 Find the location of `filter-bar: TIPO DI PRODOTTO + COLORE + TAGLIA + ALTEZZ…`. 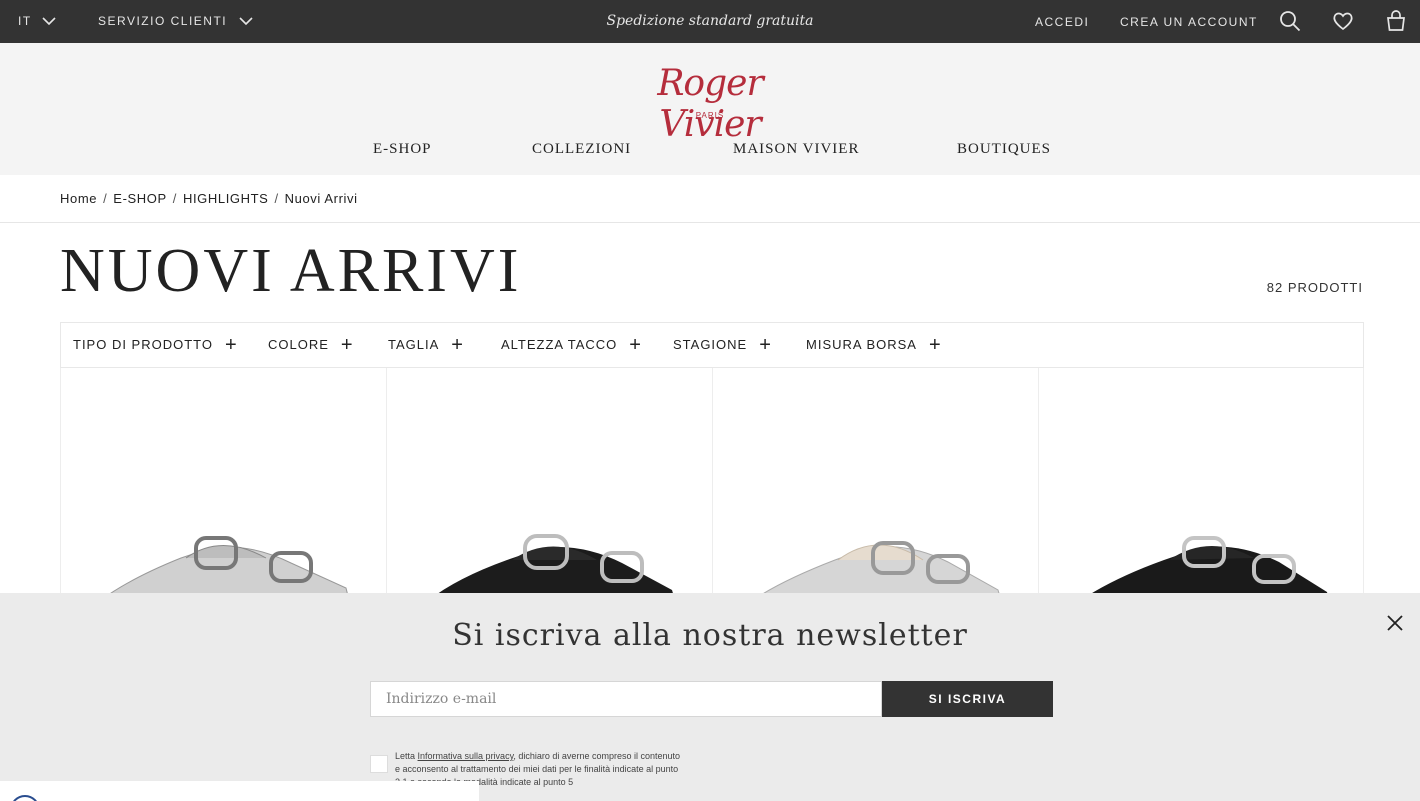

filter-bar: TIPO DI PRODOTTO + COLORE + TAGLIA + ALTEZZ… is located at coordinates (712, 345).